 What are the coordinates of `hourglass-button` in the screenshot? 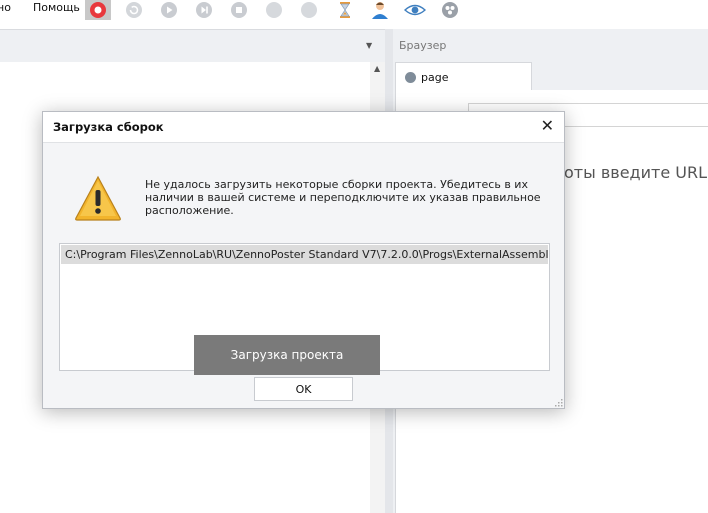 It's located at (345, 10).